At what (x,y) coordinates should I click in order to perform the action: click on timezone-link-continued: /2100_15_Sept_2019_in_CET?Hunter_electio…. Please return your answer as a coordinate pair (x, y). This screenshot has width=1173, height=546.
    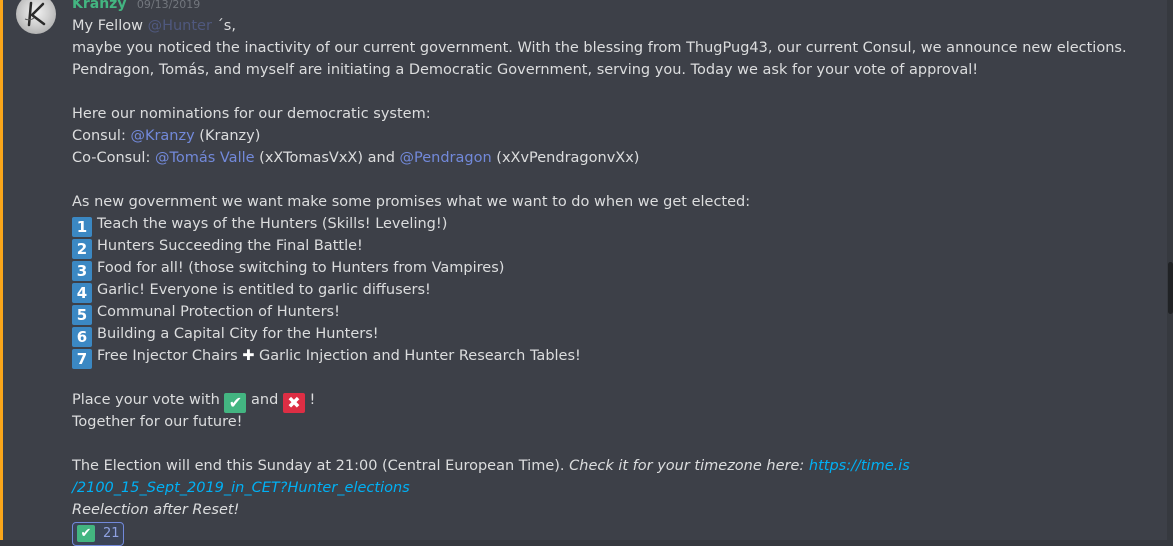
    Looking at the image, I should click on (241, 488).